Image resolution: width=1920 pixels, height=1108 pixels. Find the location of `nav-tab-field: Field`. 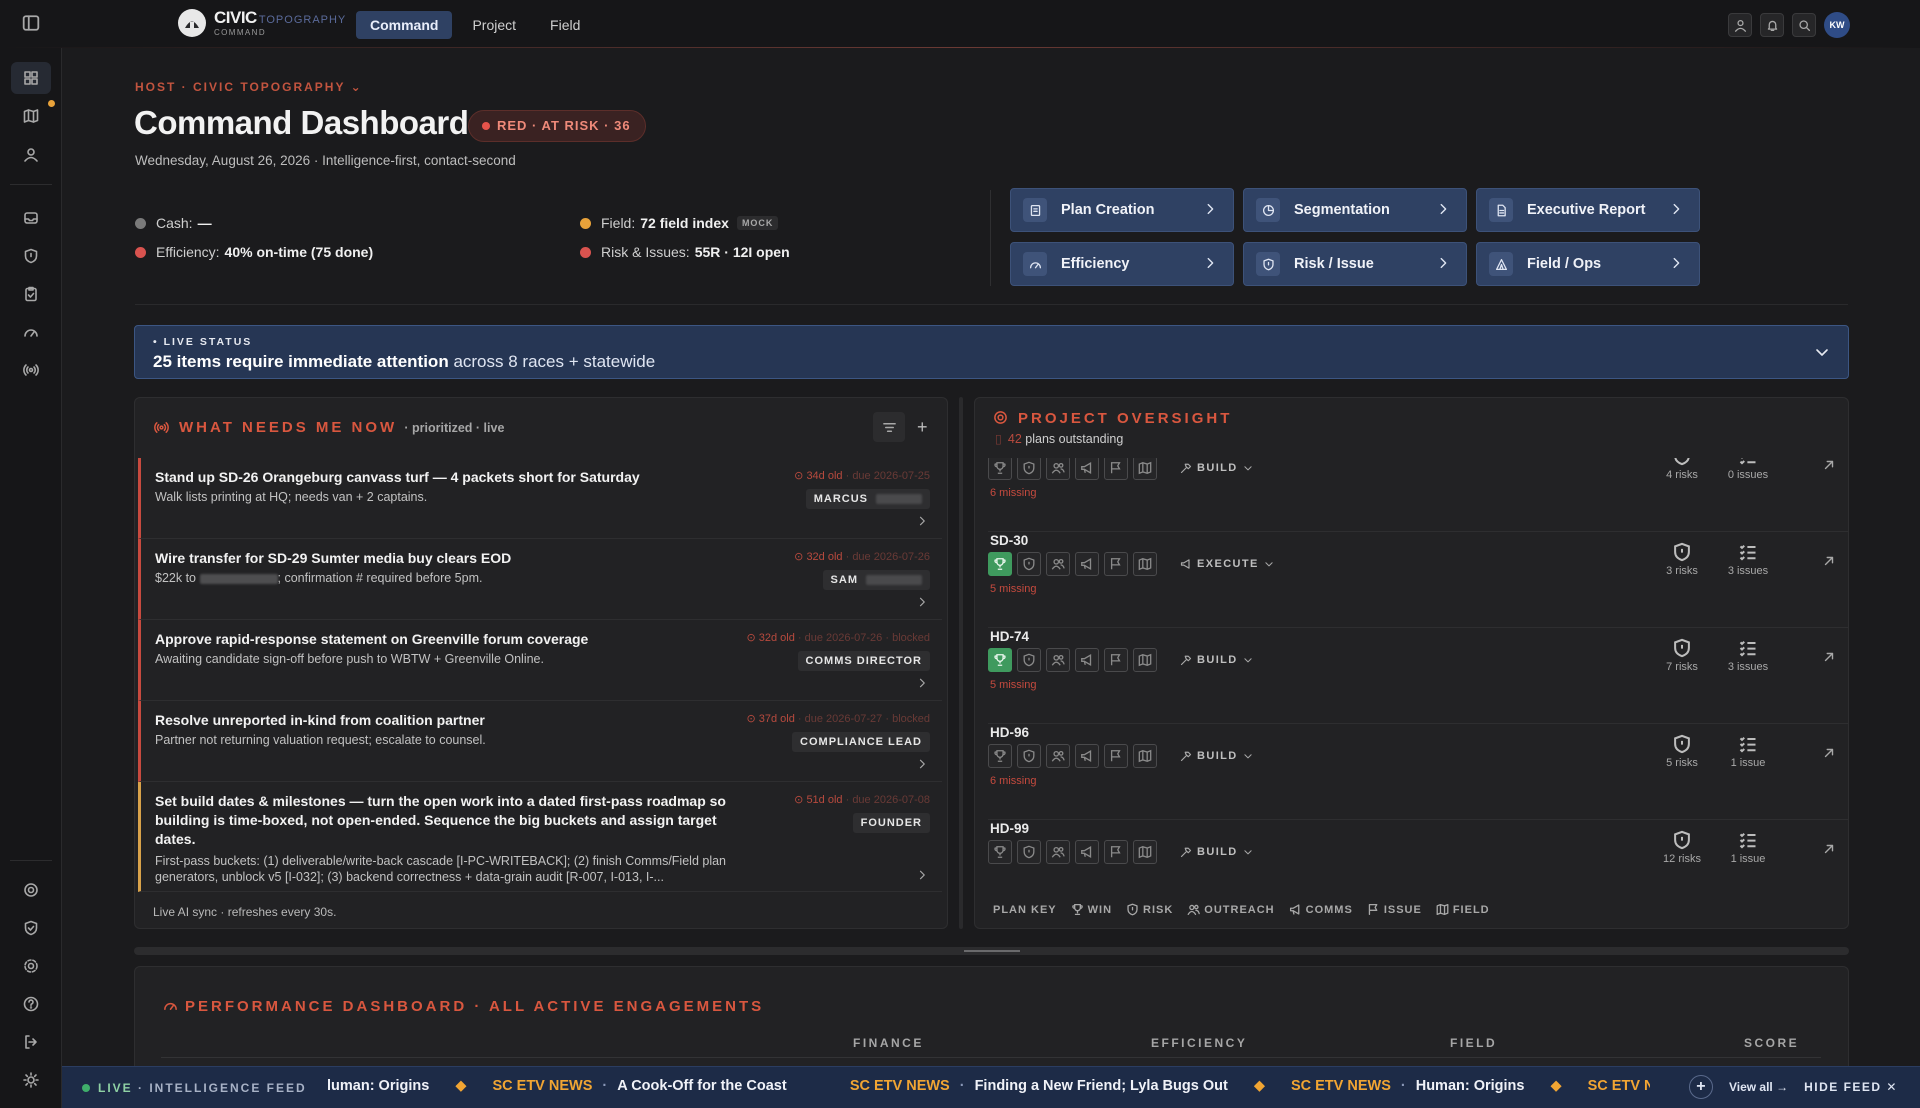

nav-tab-field: Field is located at coordinates (565, 25).